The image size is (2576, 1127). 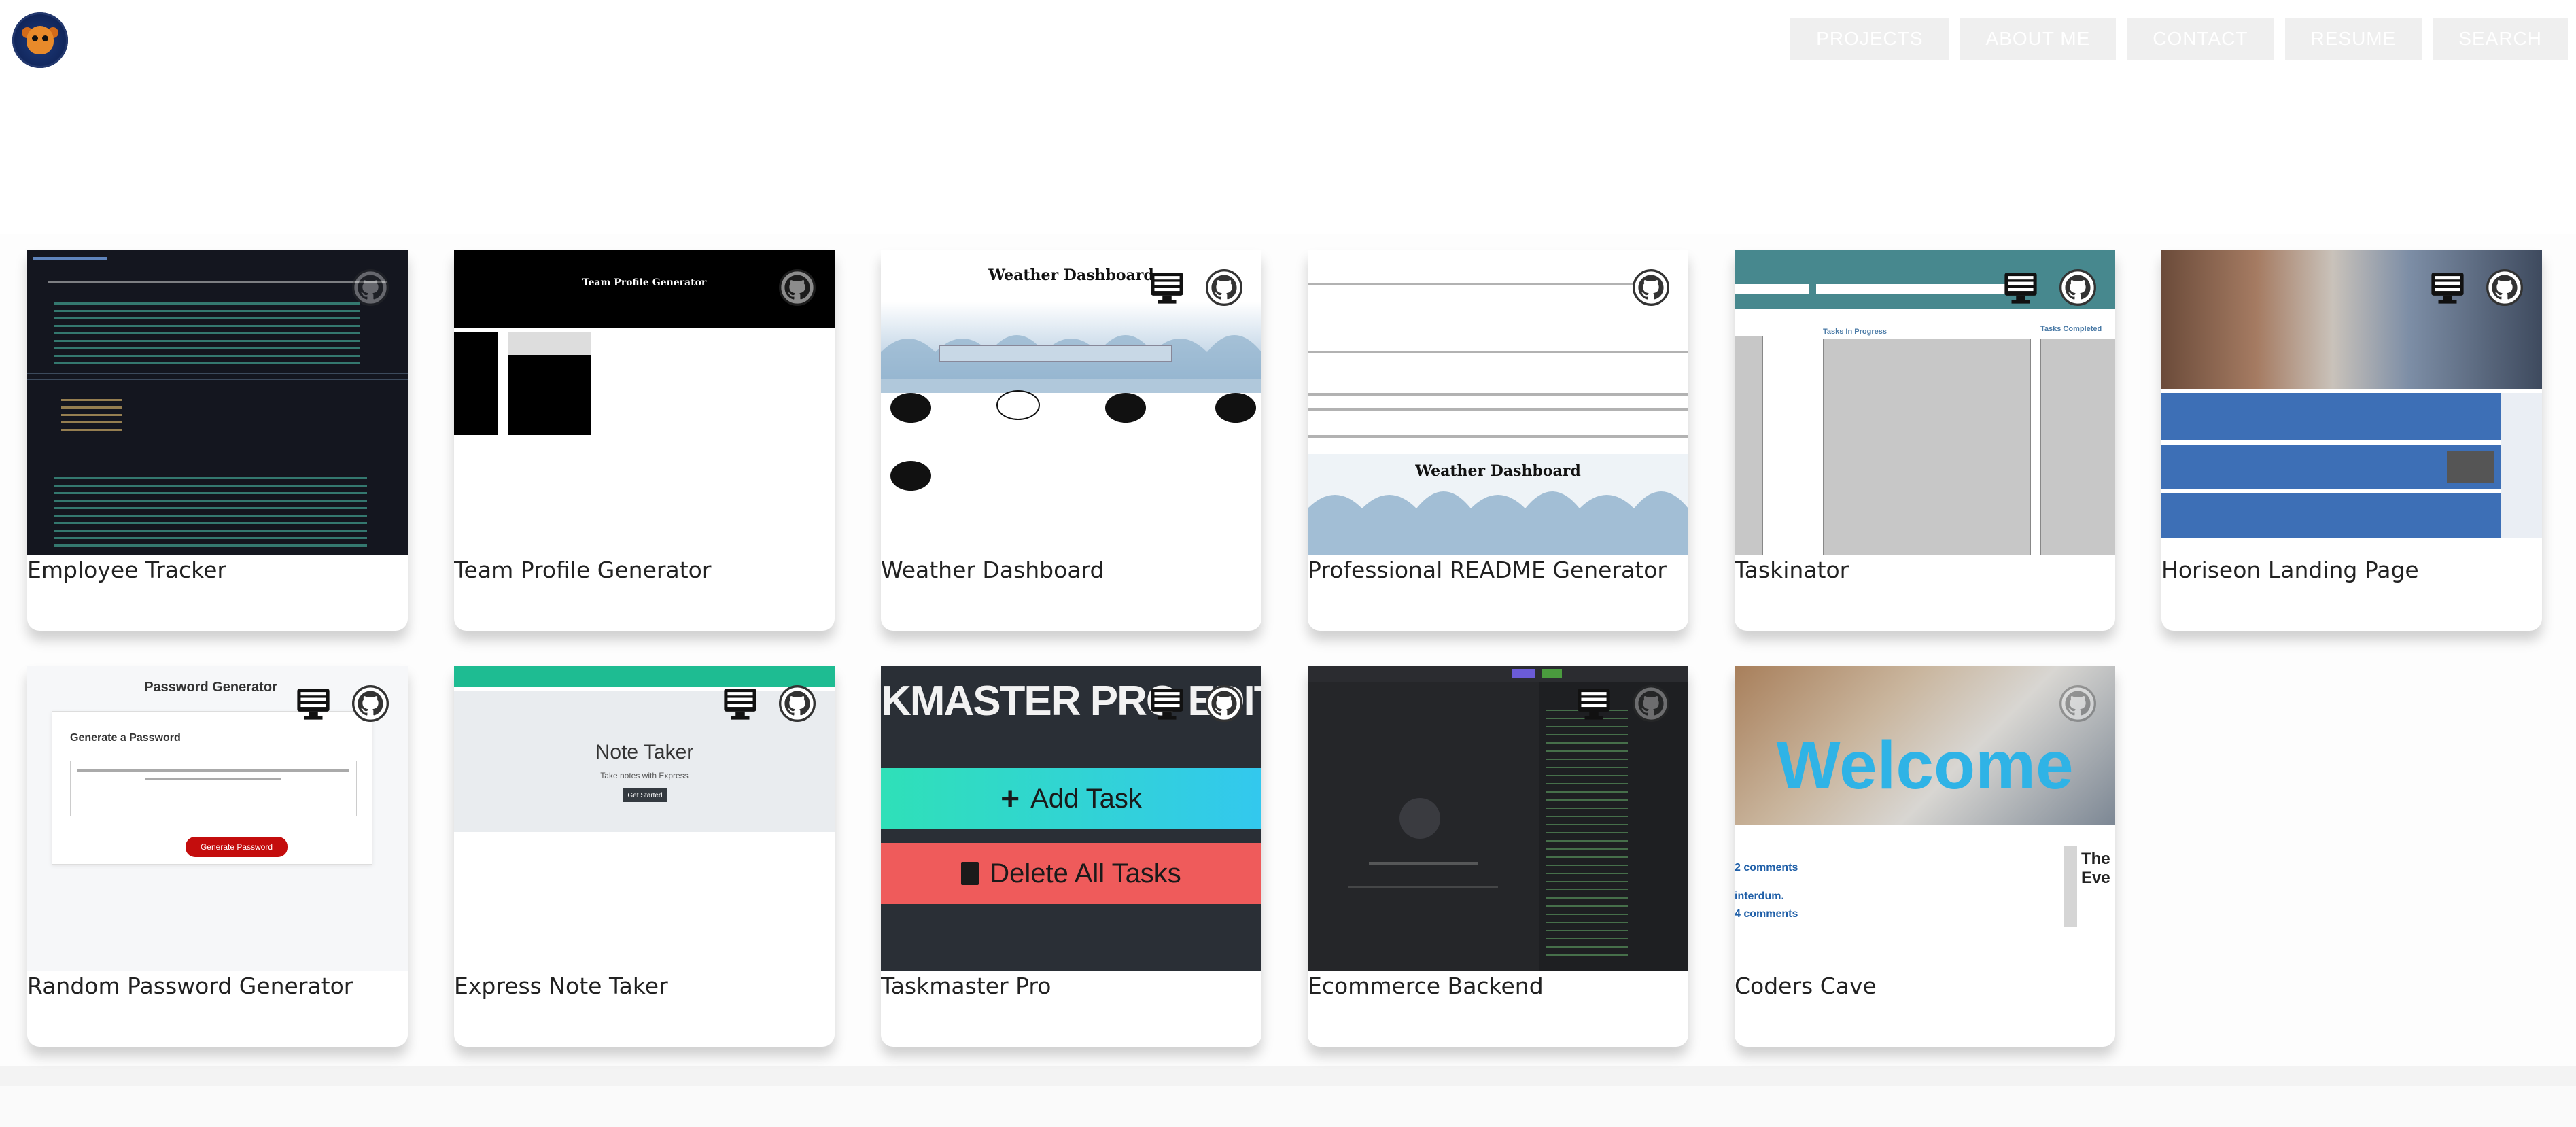 I want to click on project-title: Random Password Generator, so click(x=217, y=986).